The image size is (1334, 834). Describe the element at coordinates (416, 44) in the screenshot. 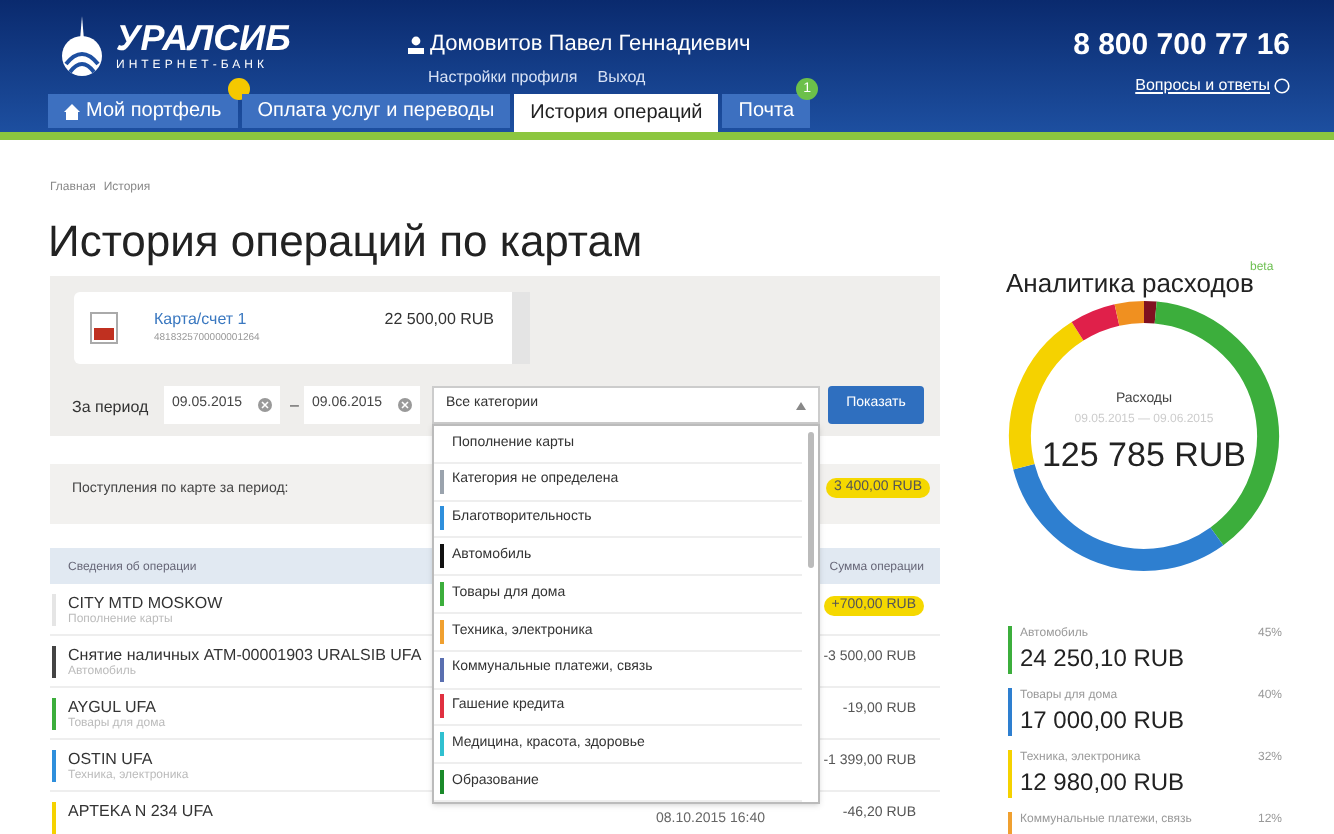

I see `user-icon` at that location.